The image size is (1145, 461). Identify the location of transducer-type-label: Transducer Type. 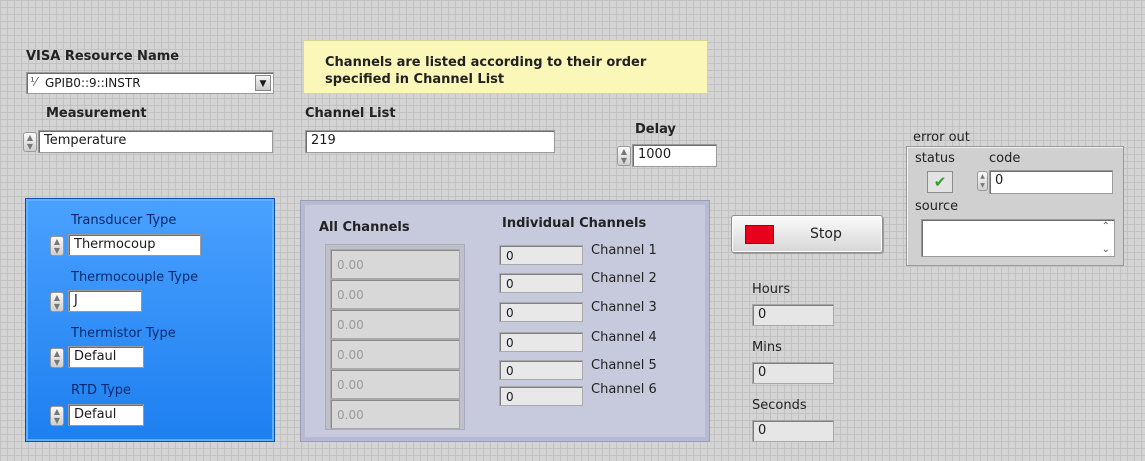
(124, 220).